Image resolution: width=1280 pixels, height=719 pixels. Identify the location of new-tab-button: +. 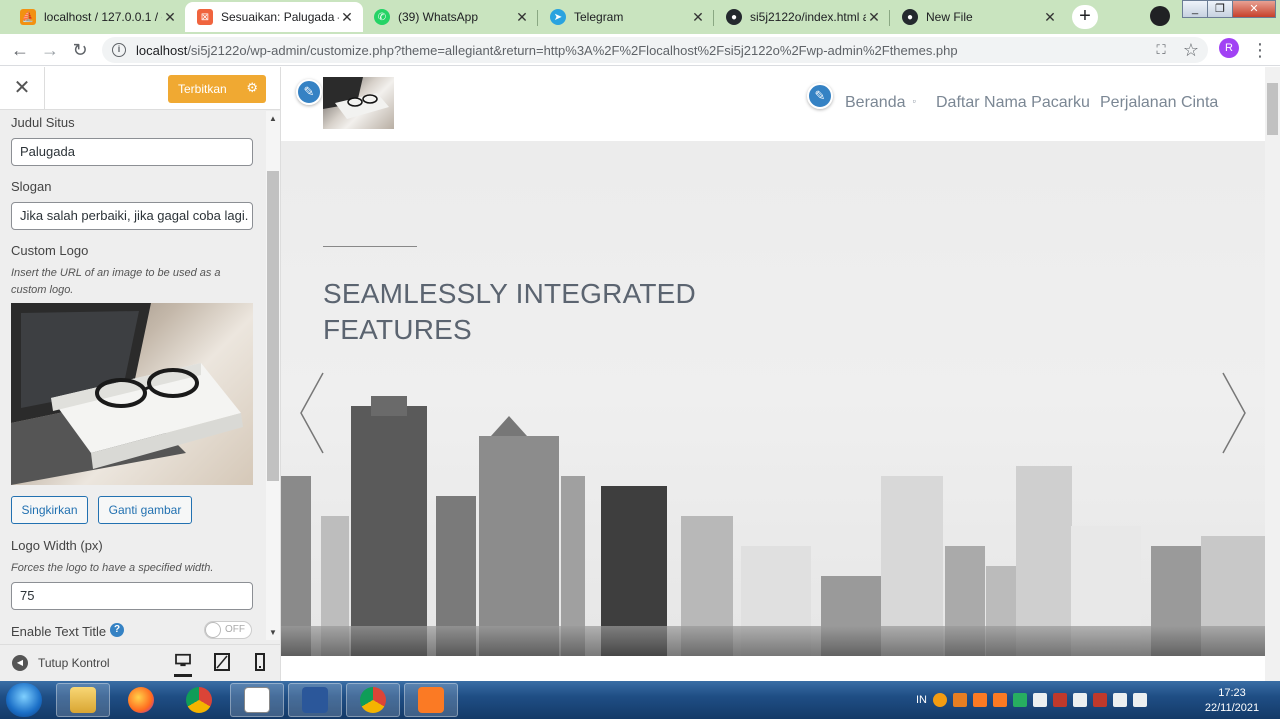
(1085, 17).